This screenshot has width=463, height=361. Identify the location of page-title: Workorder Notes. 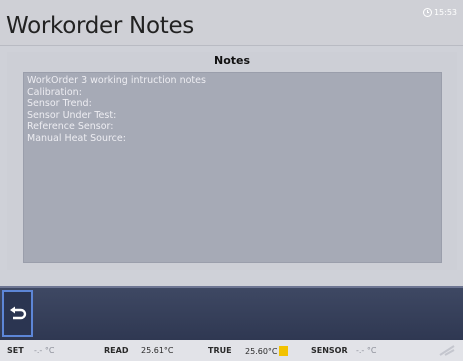
(100, 26).